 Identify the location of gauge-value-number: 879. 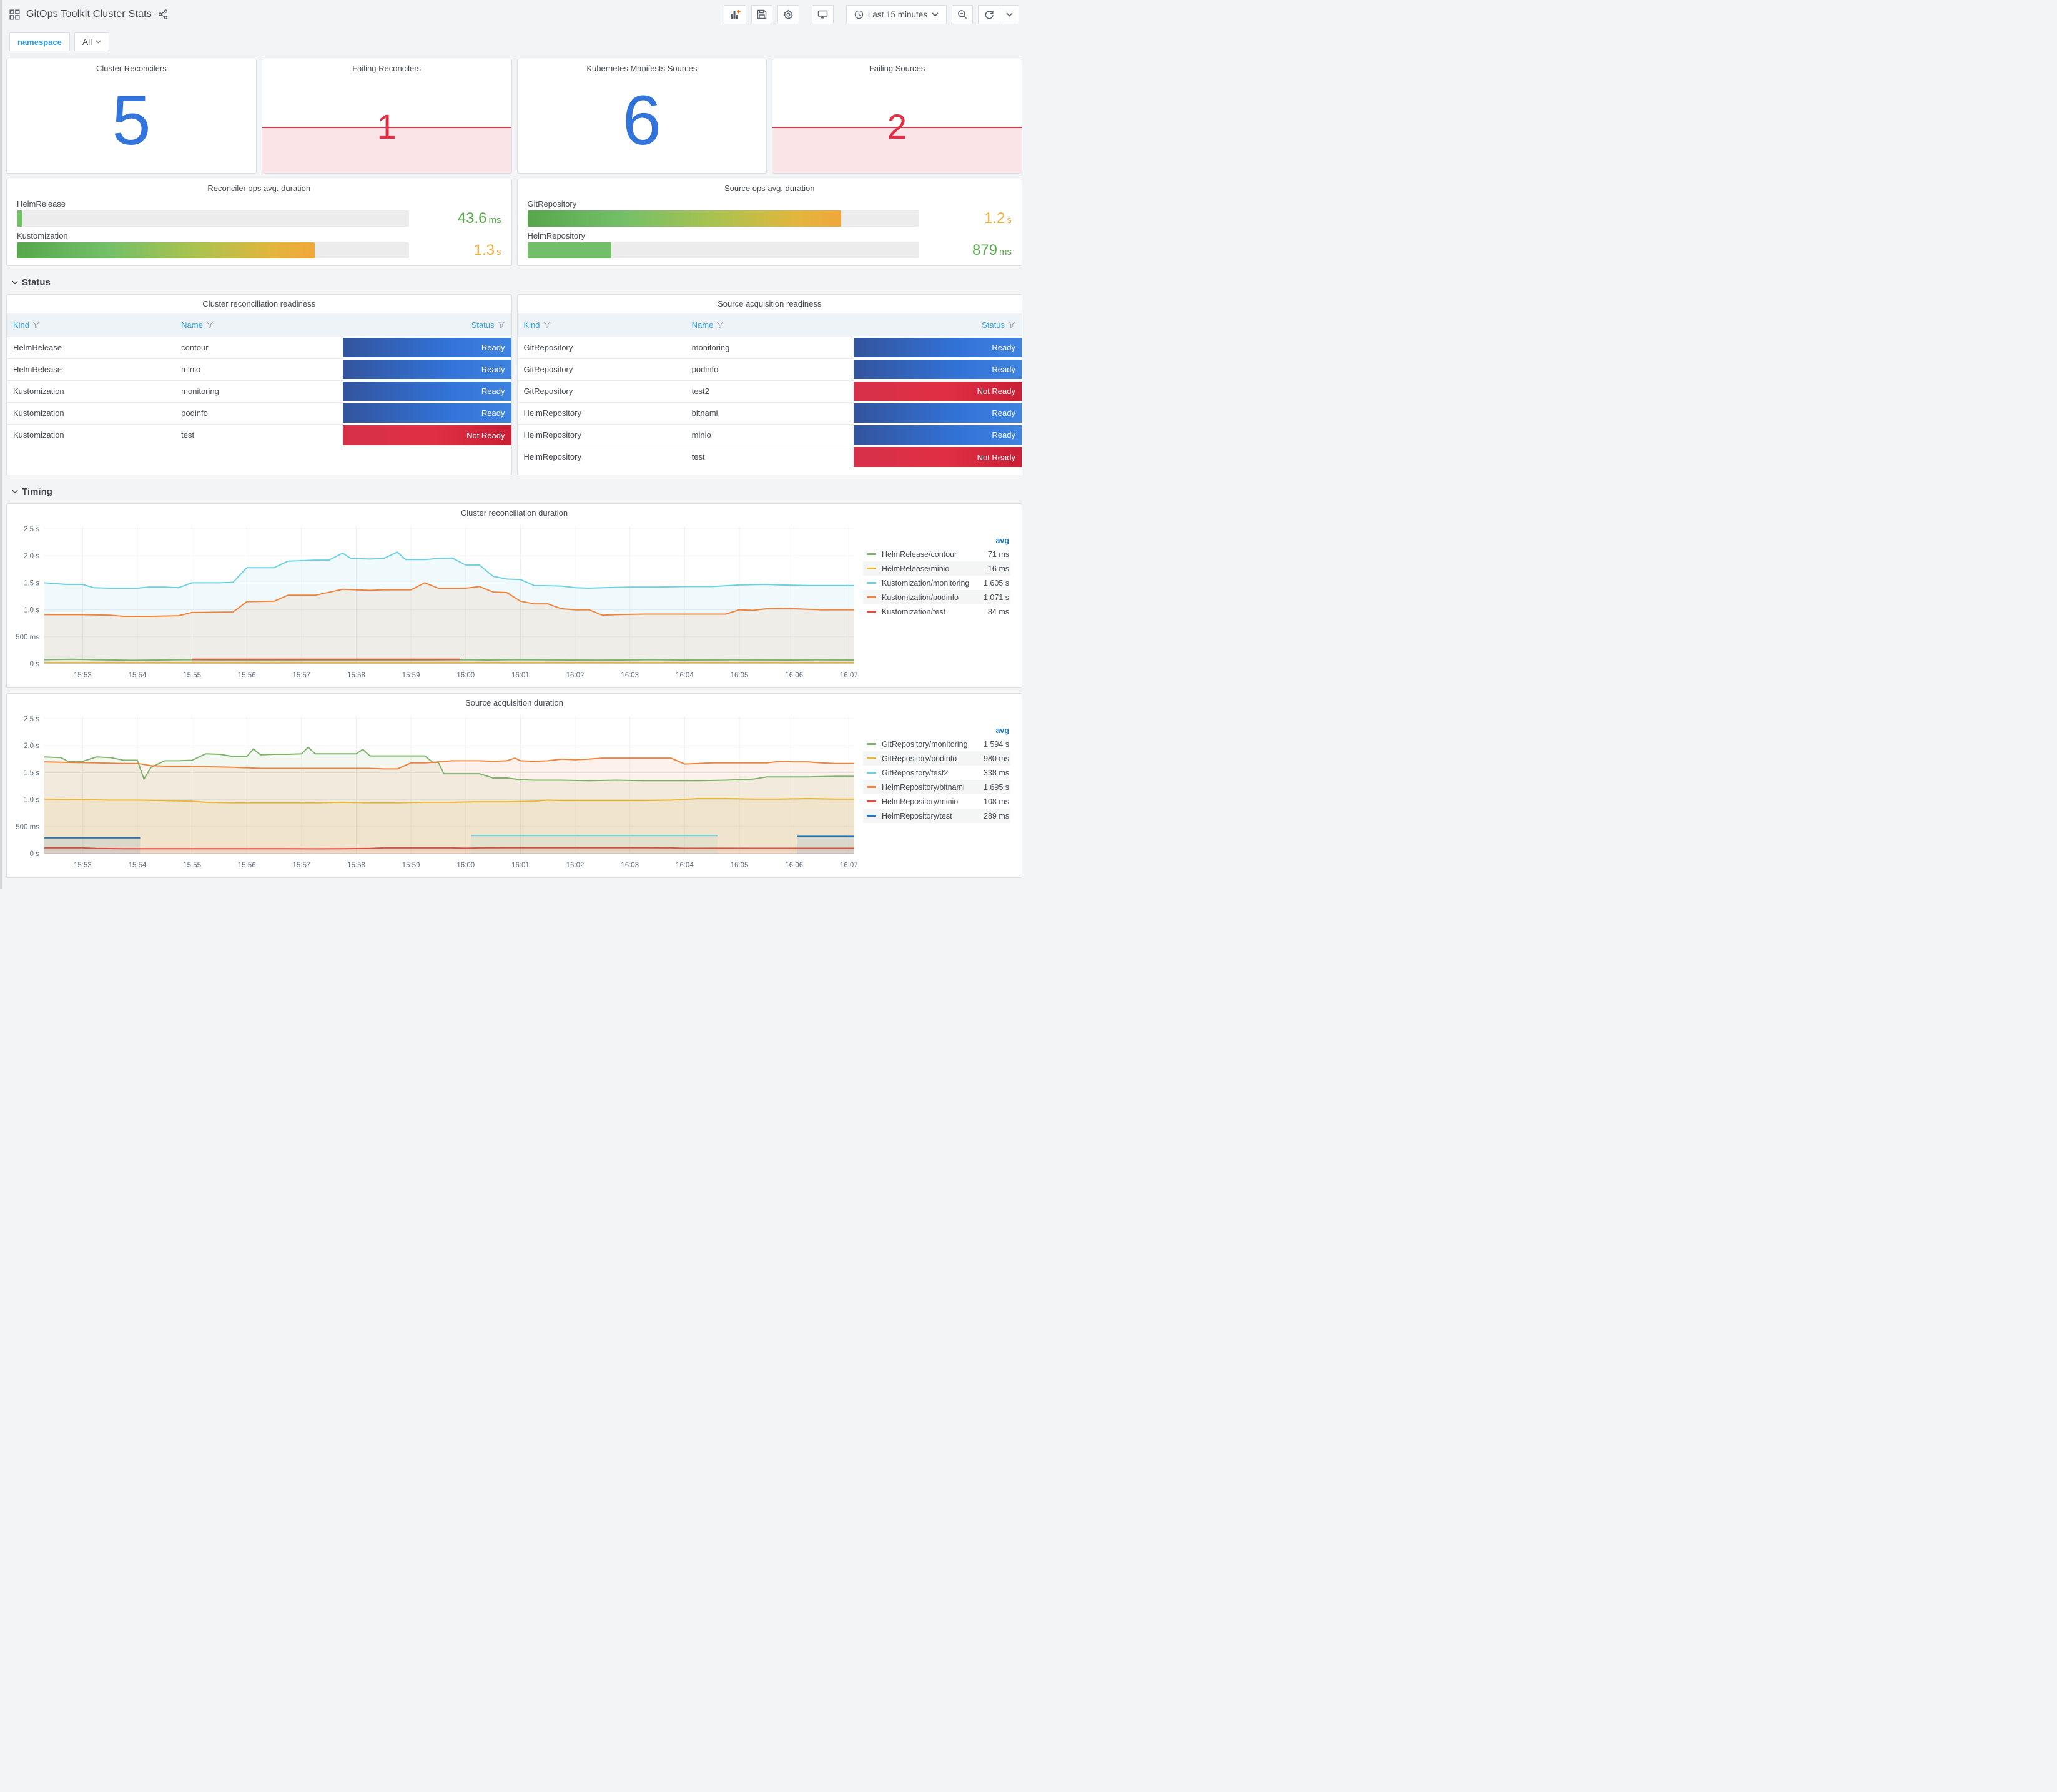
(984, 250).